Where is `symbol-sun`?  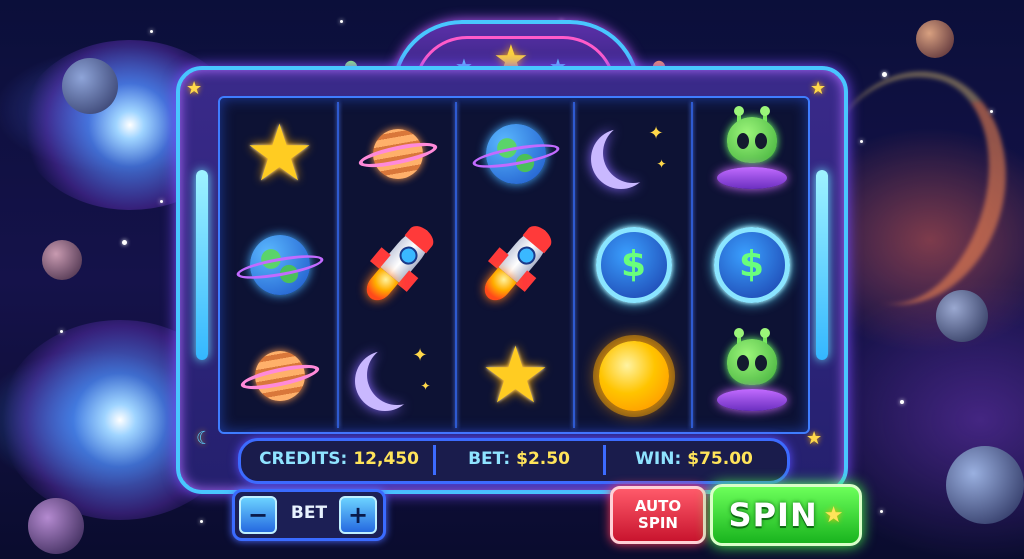 symbol-sun is located at coordinates (633, 375).